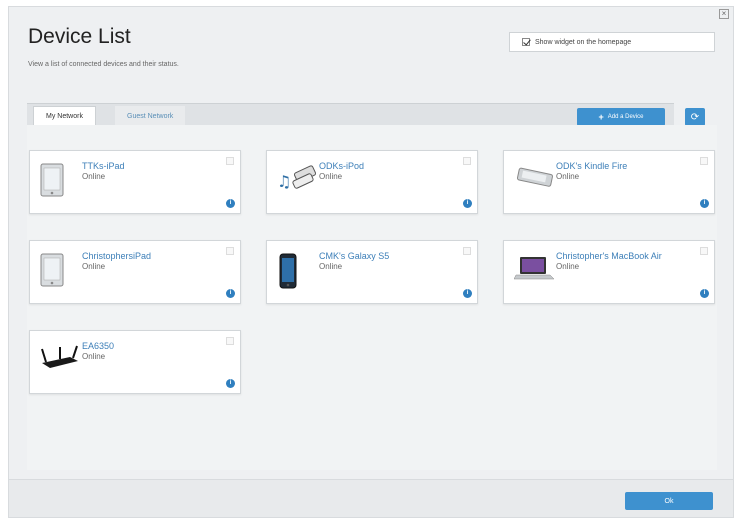  Describe the element at coordinates (371, 498) in the screenshot. I see `dialog-footer: Ok` at that location.